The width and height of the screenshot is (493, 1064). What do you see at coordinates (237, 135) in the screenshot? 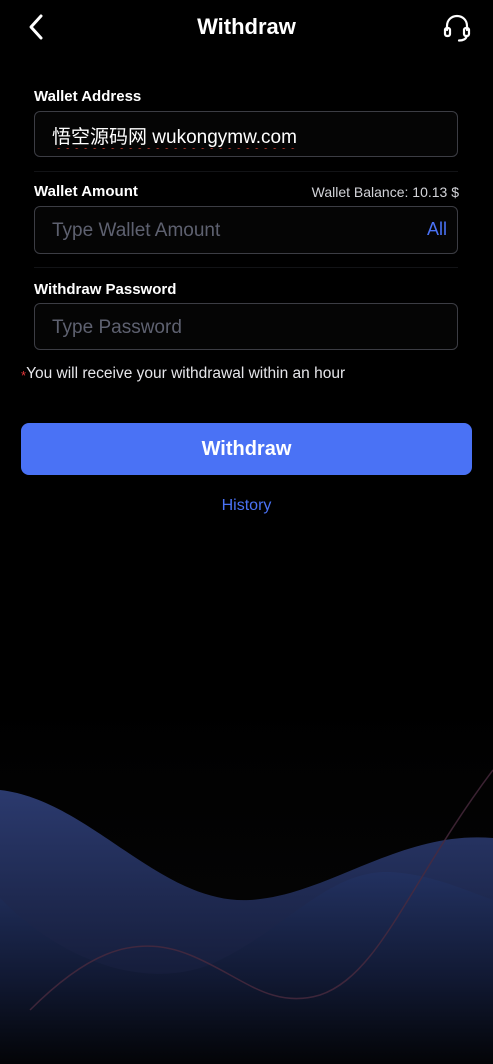
I see `wallet-address-input` at bounding box center [237, 135].